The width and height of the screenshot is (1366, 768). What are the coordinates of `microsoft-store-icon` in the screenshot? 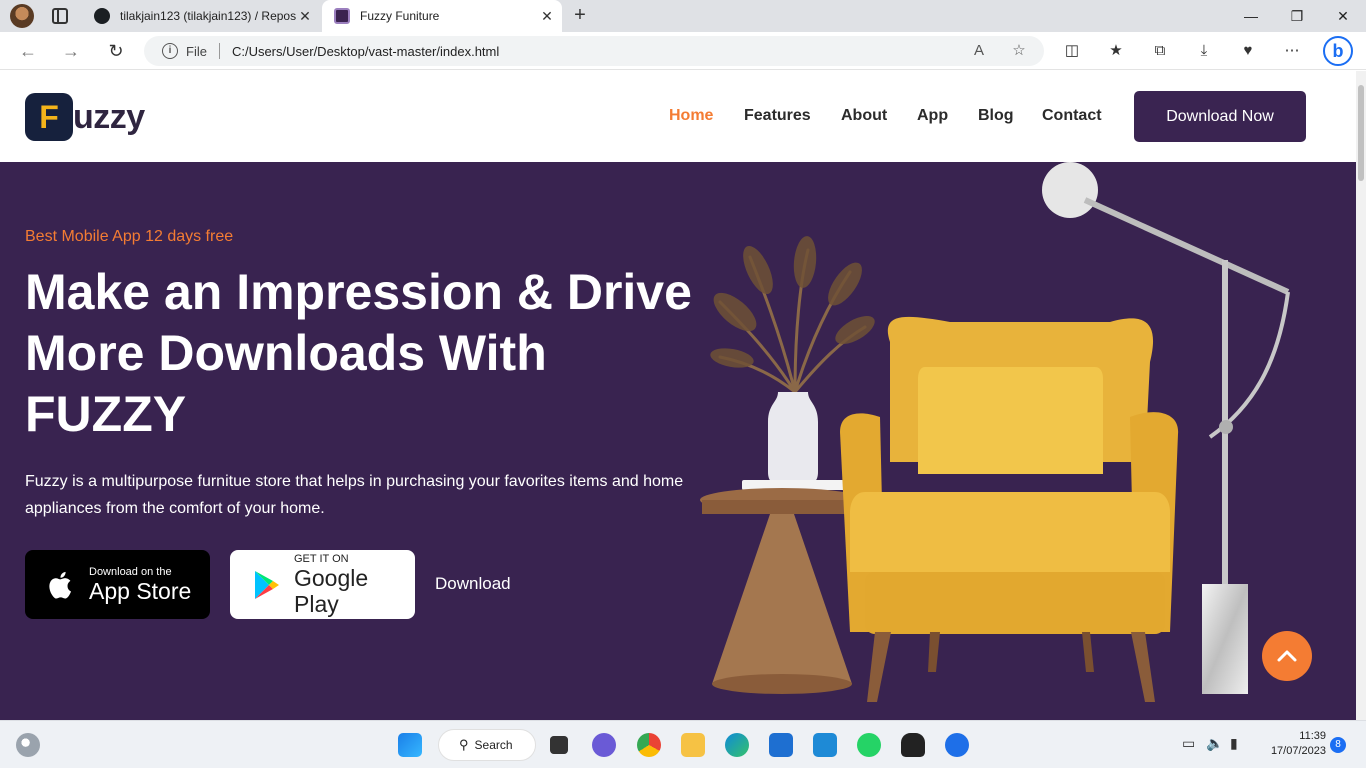 It's located at (781, 745).